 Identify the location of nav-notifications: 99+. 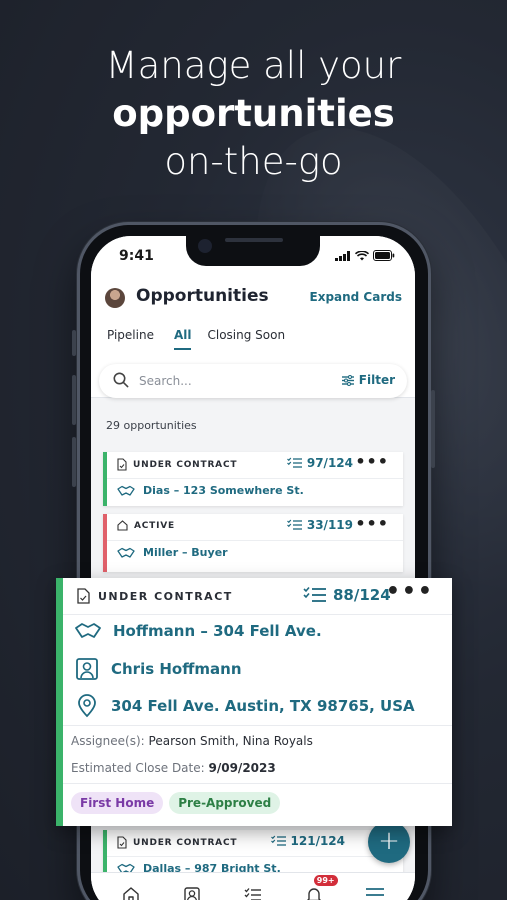
(320, 887).